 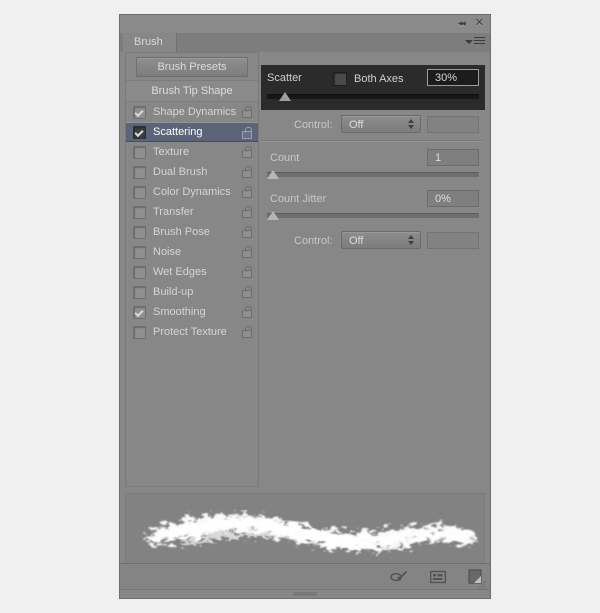 I want to click on brush-option-wet-edges: Wet Edges, so click(x=192, y=272).